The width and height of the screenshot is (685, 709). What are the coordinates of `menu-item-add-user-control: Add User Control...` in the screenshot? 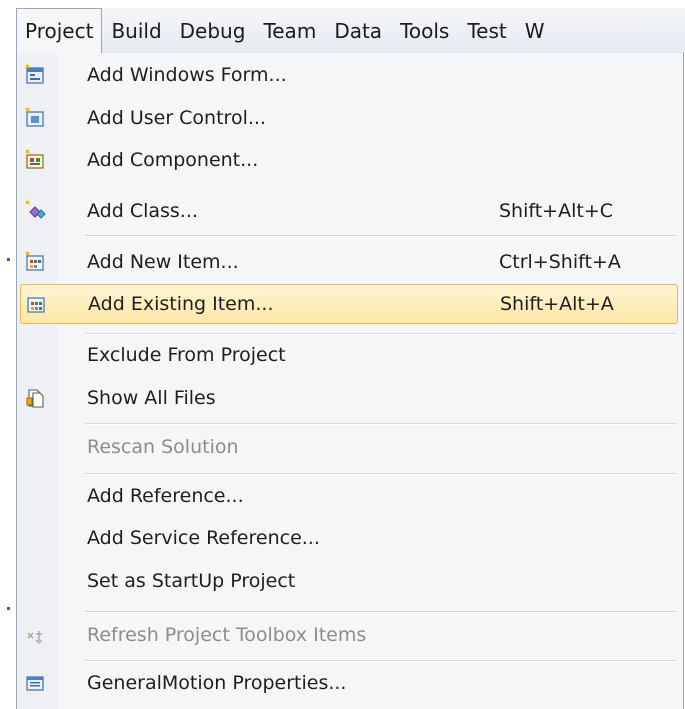 It's located at (350, 118).